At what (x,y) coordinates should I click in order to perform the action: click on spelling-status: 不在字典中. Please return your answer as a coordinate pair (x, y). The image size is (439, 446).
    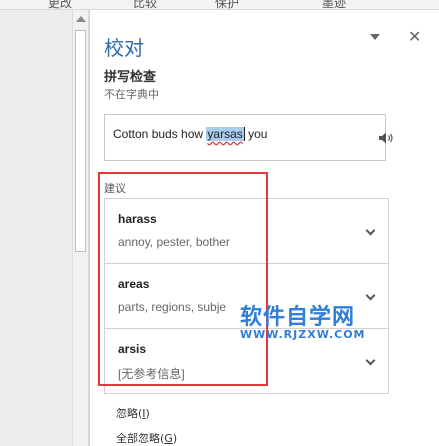
    Looking at the image, I should click on (131, 94).